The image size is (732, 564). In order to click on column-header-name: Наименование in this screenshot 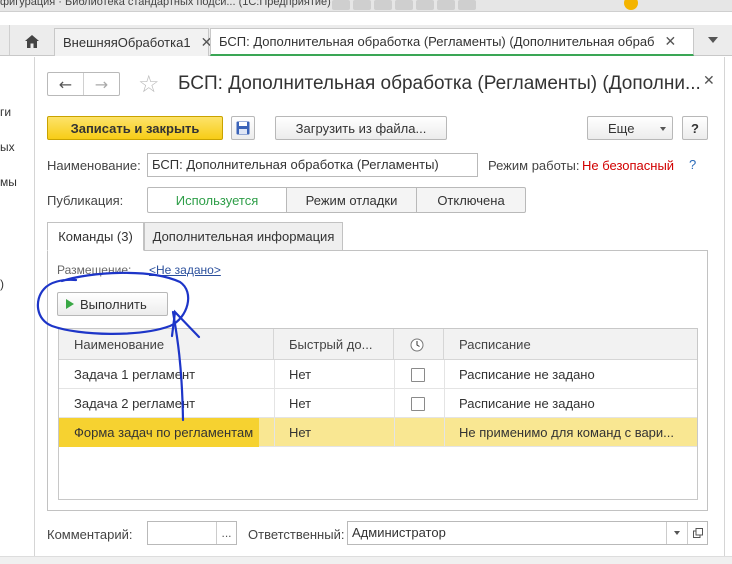, I will do `click(166, 344)`.